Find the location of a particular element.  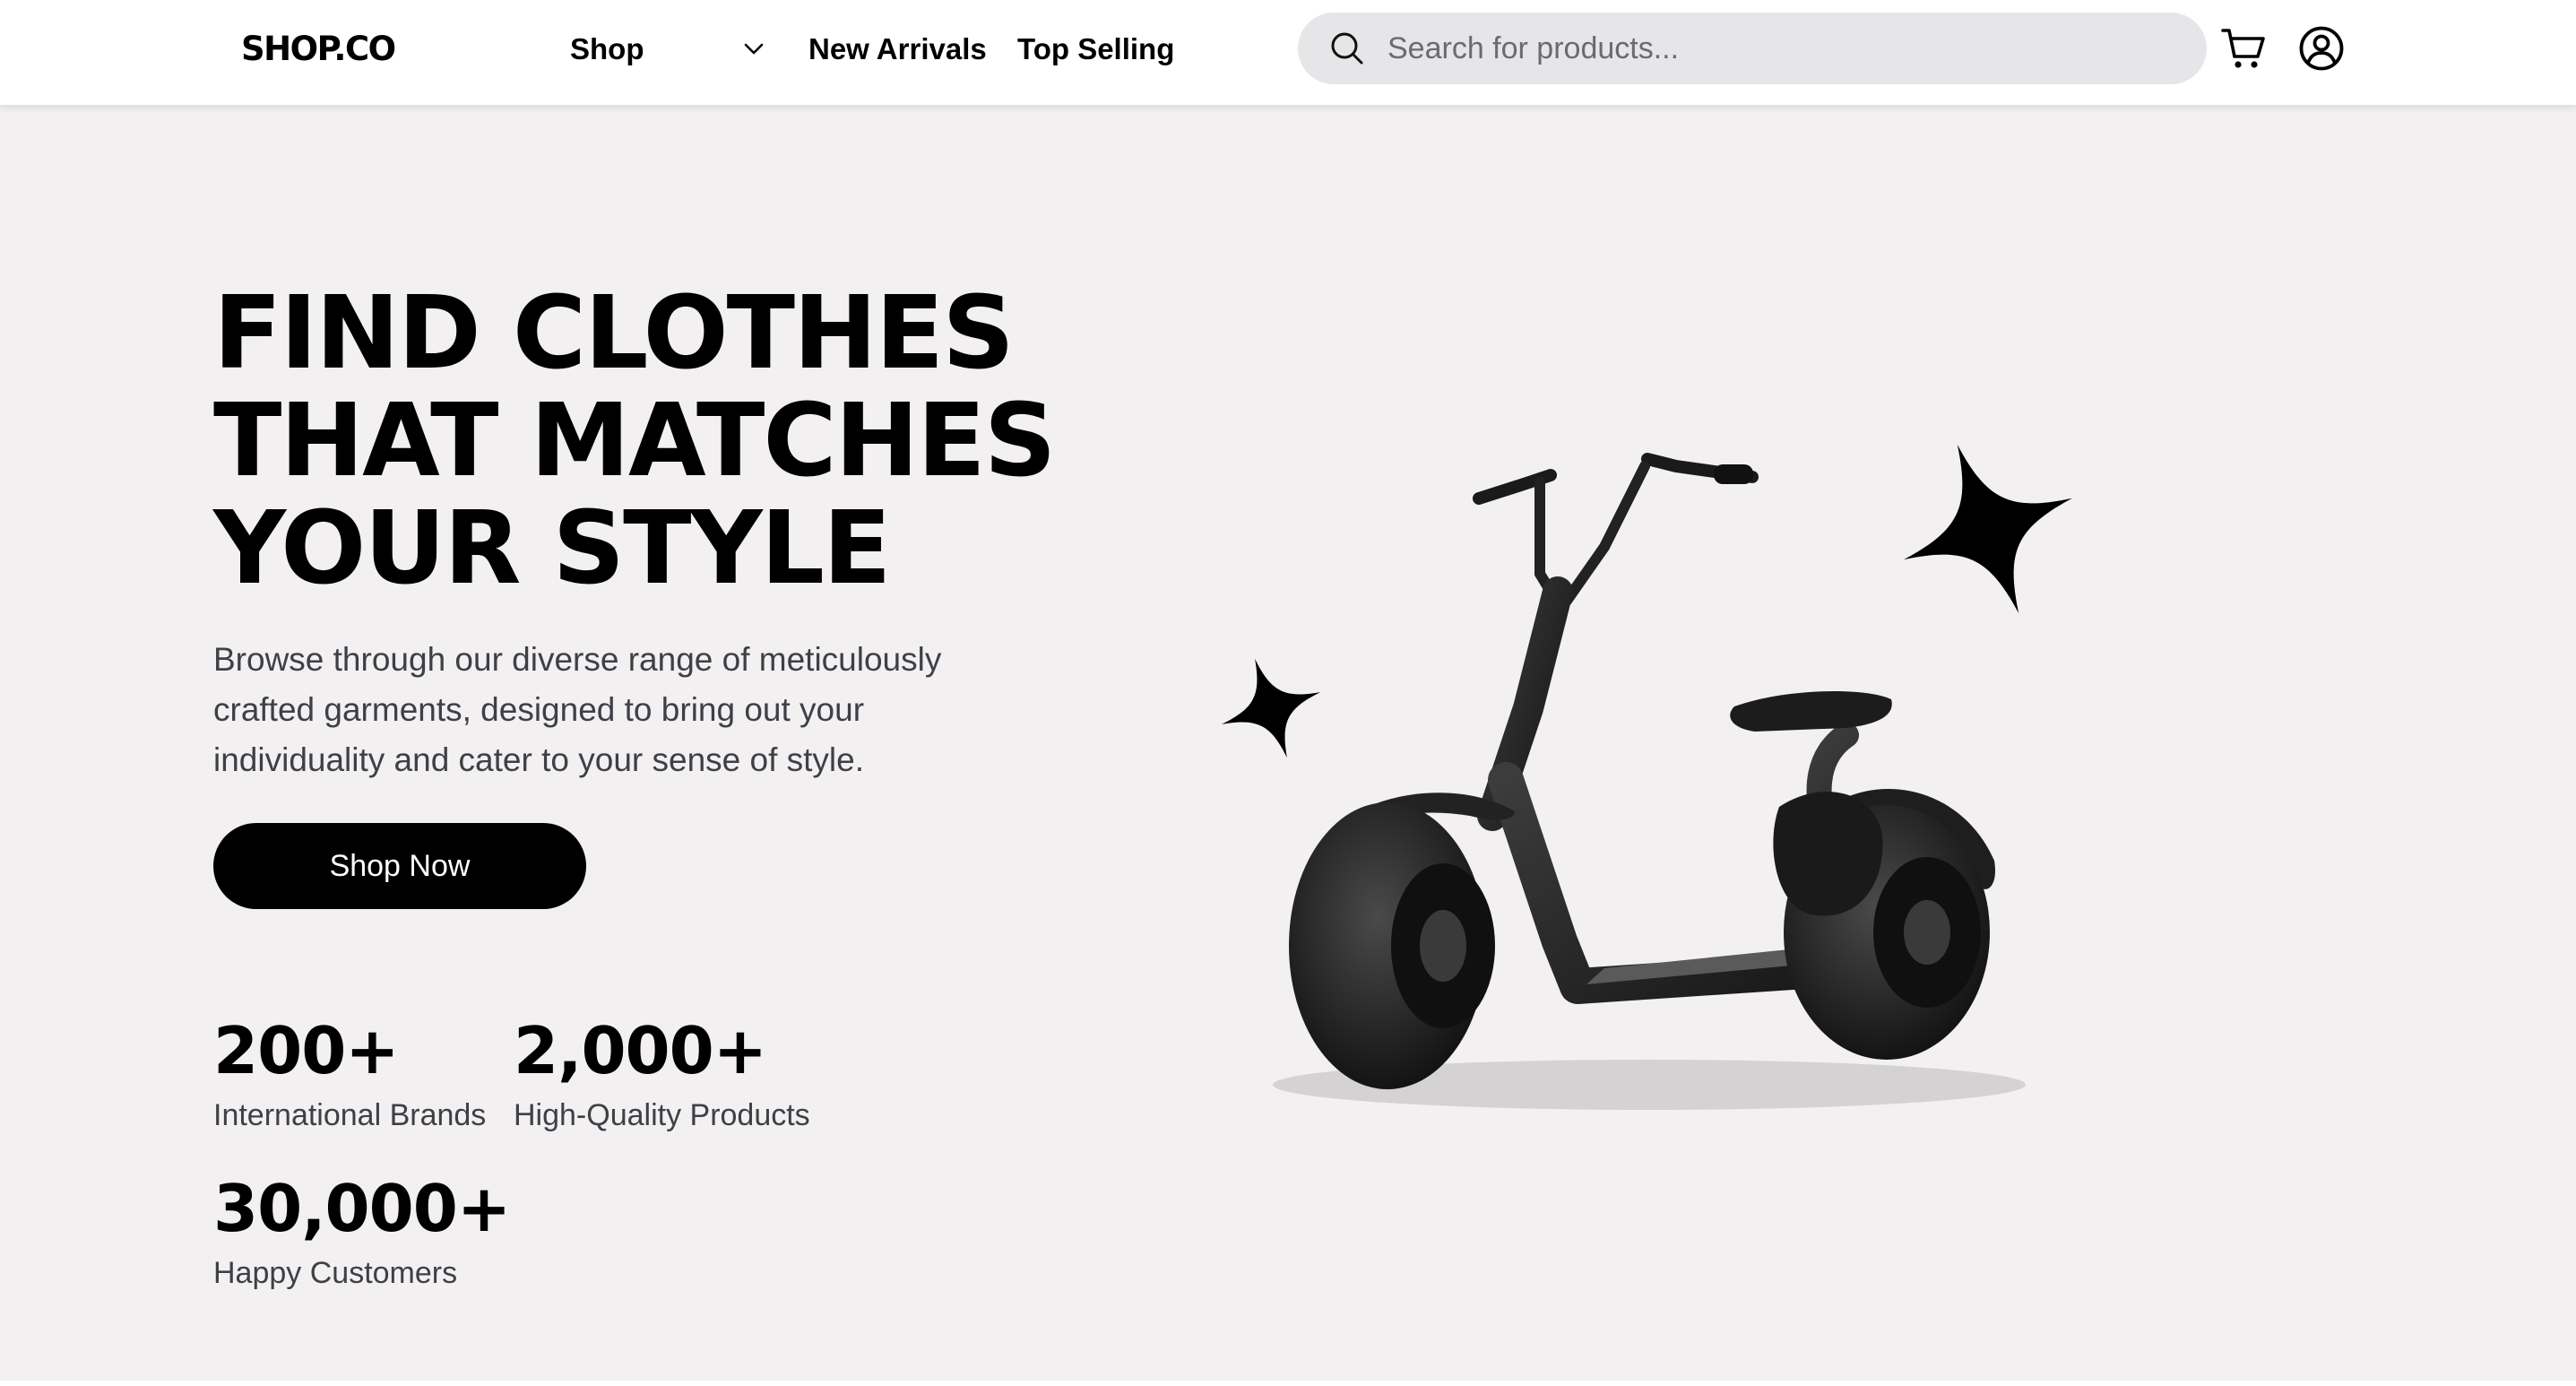

stat-value: 200+ is located at coordinates (306, 1050).